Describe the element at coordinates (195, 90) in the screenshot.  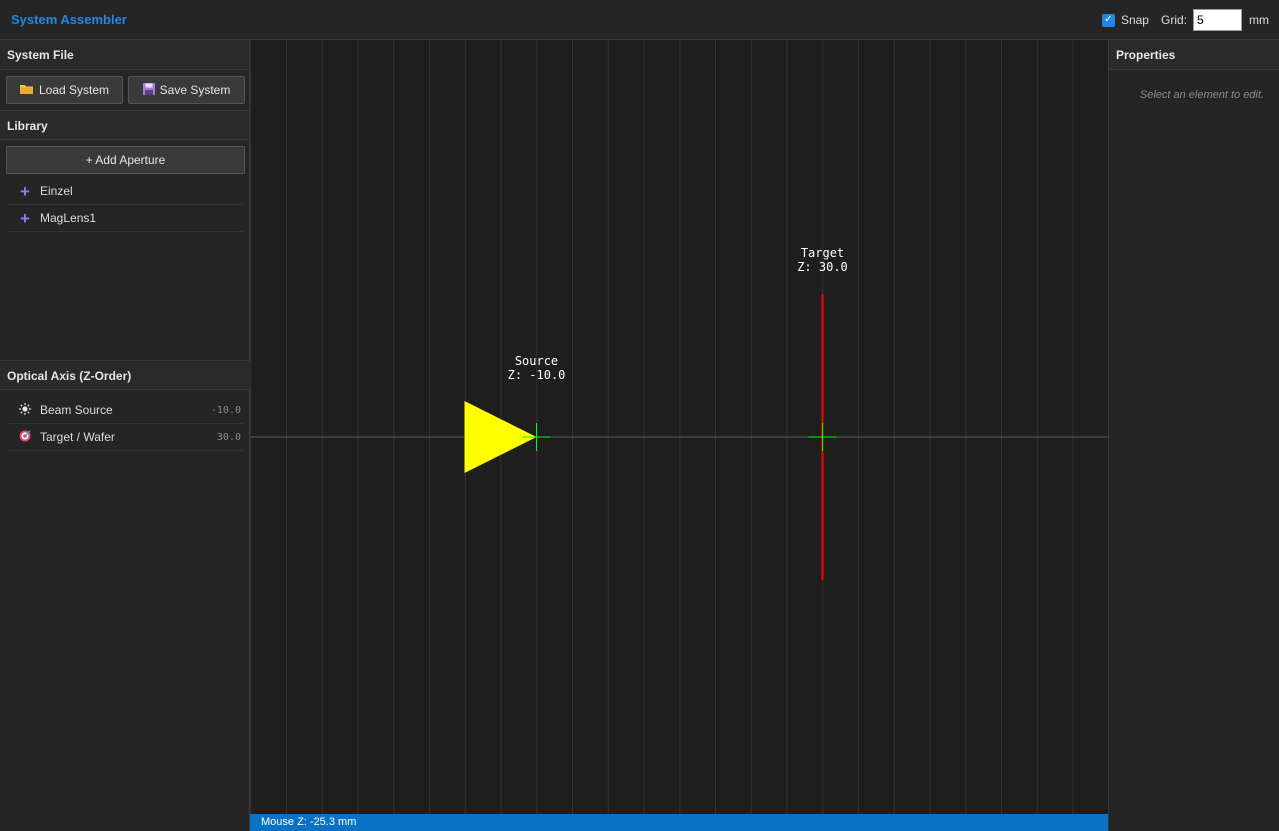
I see `save-system-label: Save System` at that location.